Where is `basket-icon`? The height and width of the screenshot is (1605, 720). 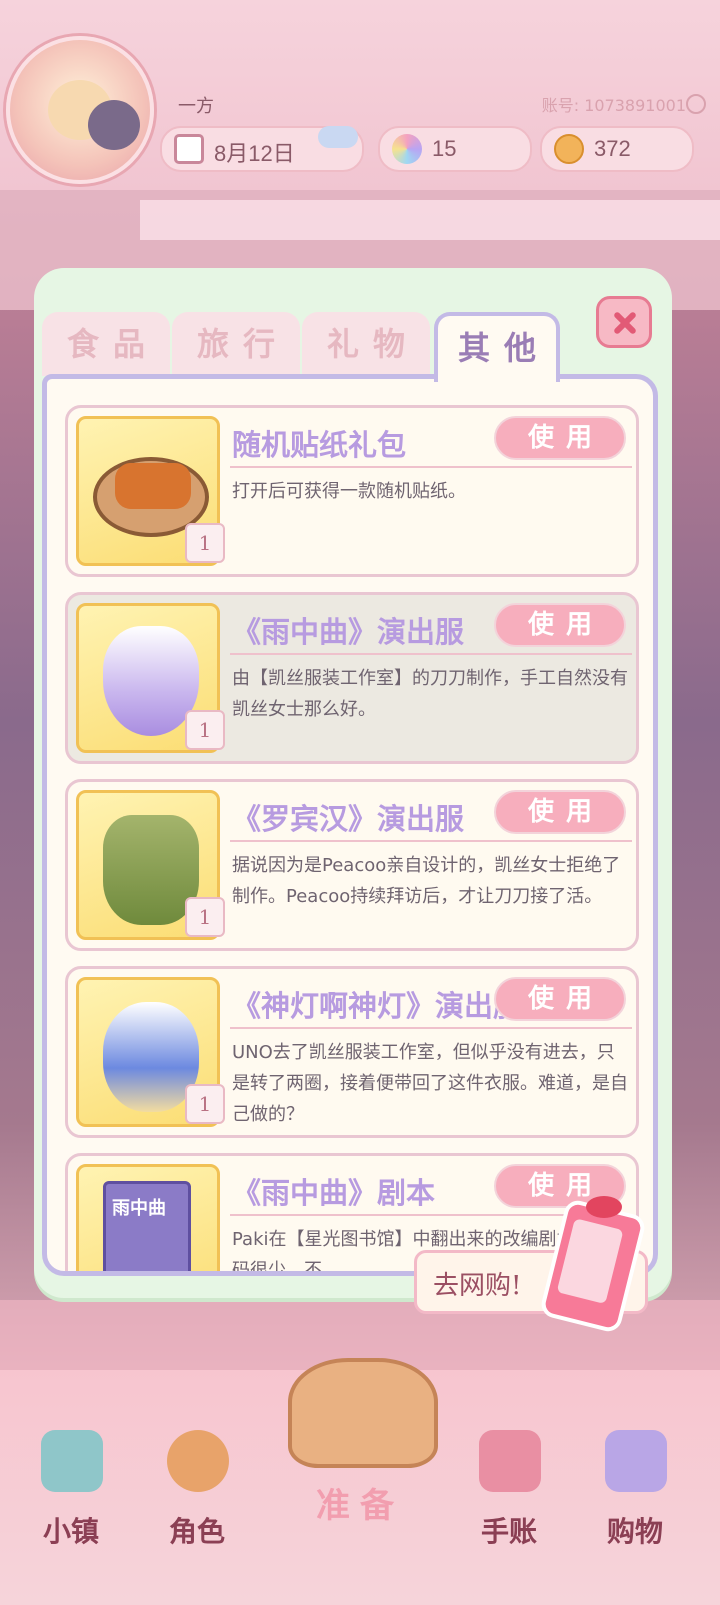 basket-icon is located at coordinates (363, 1413).